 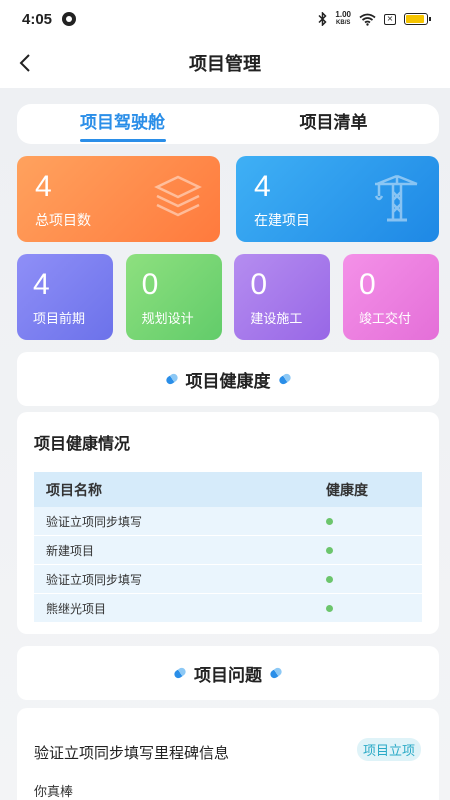 I want to click on section-title: 项目问题, so click(x=228, y=675).